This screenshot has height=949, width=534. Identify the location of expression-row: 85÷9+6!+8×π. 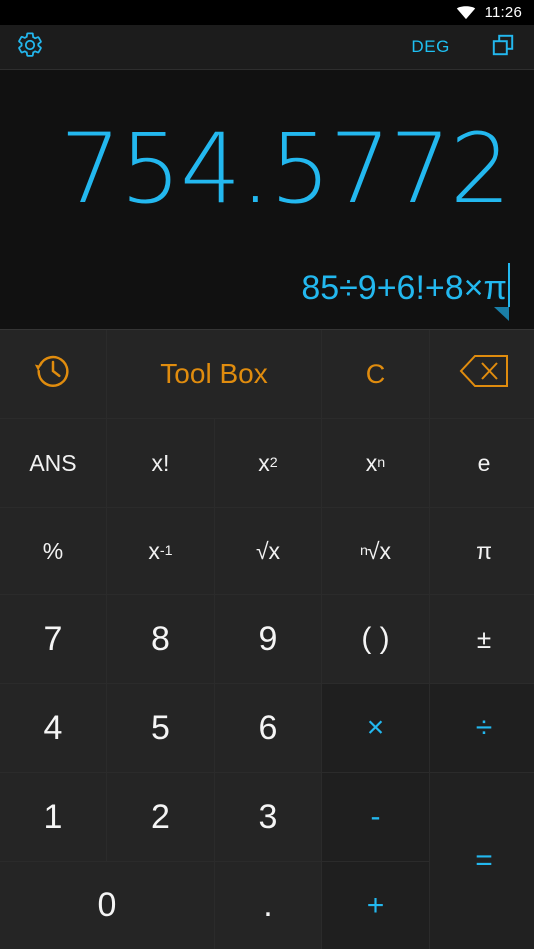
(267, 292).